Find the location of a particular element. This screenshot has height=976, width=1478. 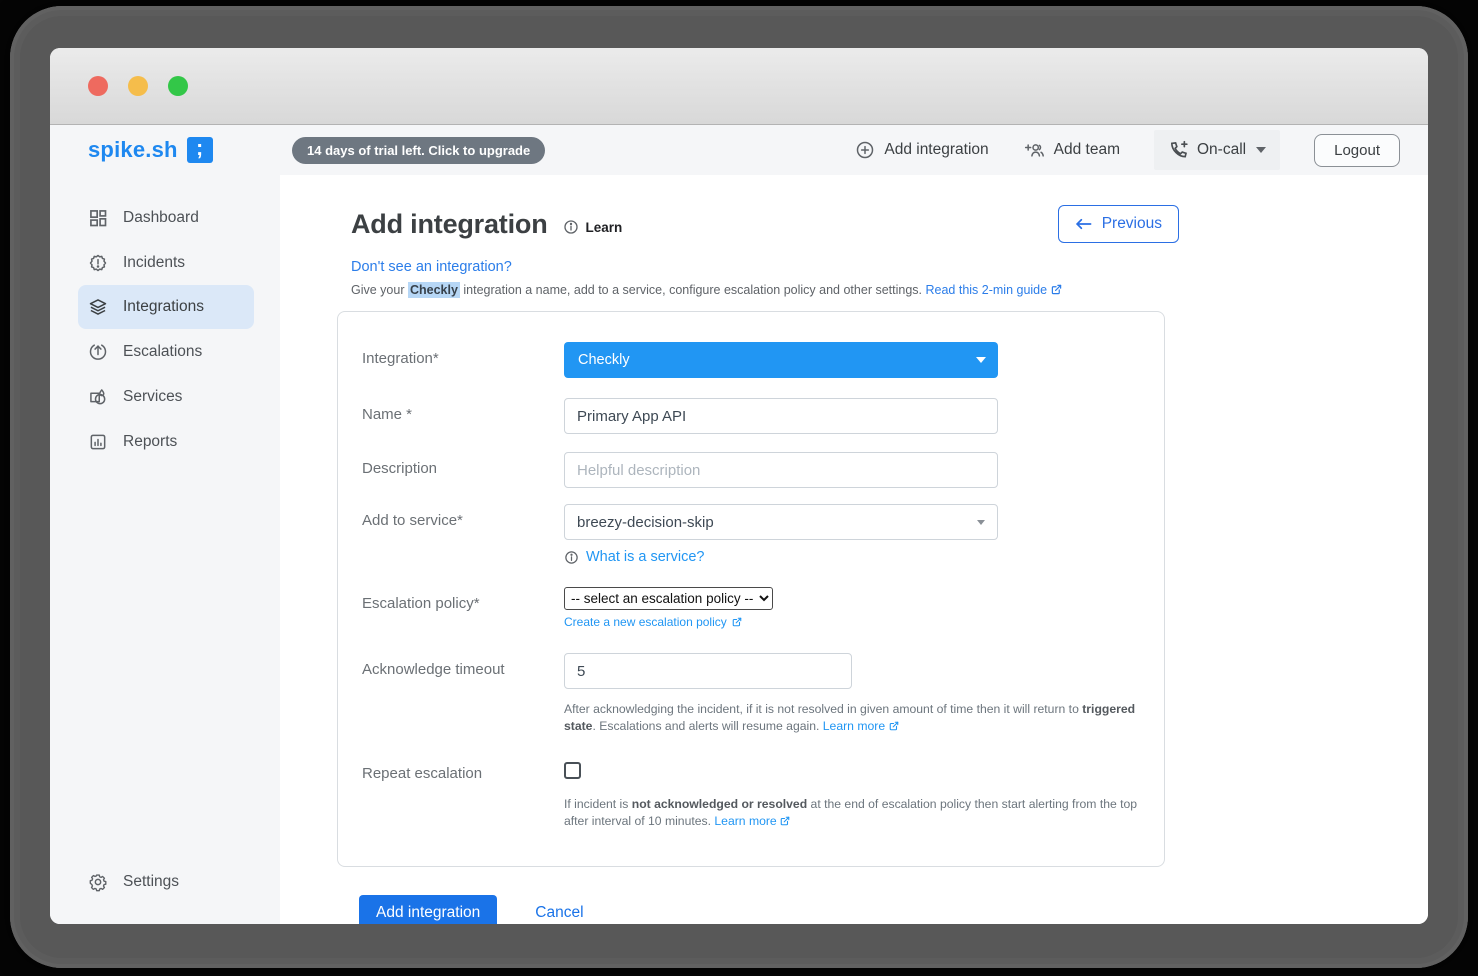

sidebar-item-dashboard: Dashboard is located at coordinates (165, 217).